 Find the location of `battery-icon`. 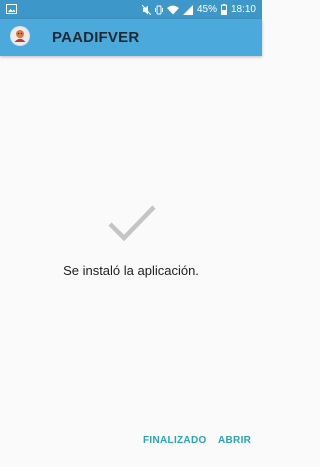

battery-icon is located at coordinates (223, 9).